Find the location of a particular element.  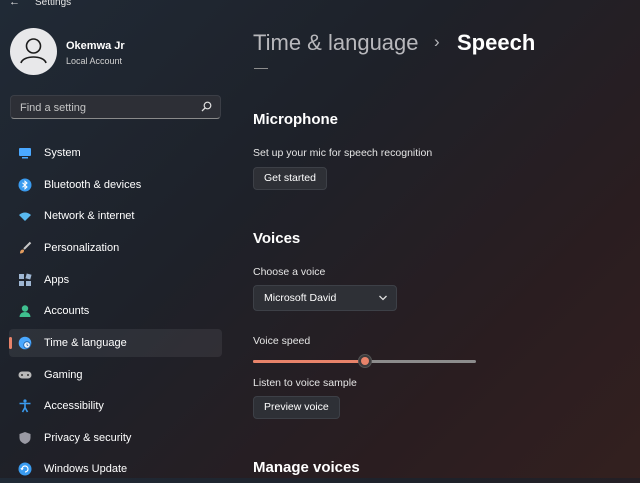

globe-clock-icon is located at coordinates (25, 343).